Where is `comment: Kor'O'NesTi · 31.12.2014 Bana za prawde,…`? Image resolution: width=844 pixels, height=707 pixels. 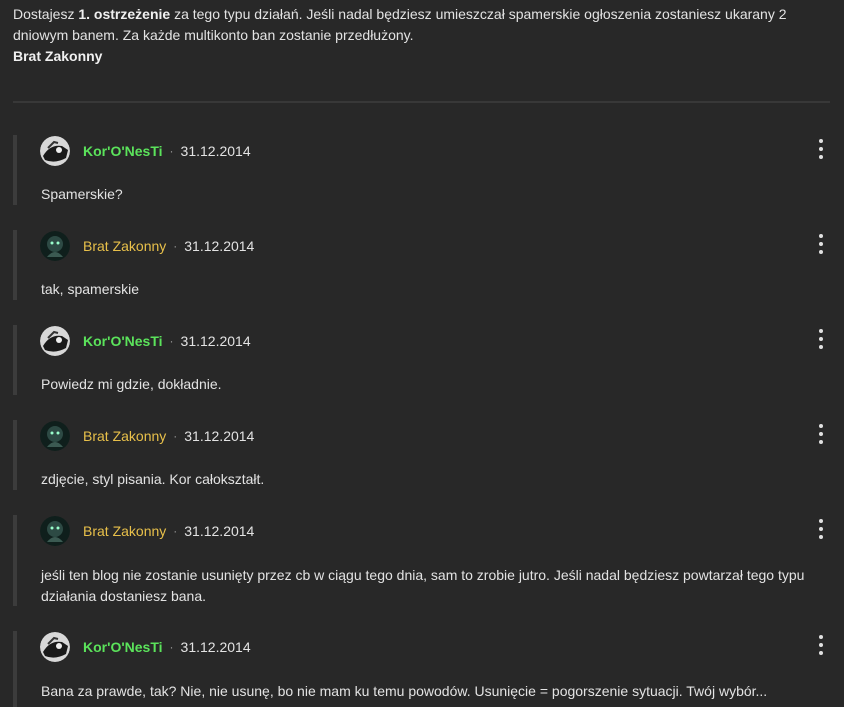 comment: Kor'O'NesTi · 31.12.2014 Bana za prawde,… is located at coordinates (421, 669).